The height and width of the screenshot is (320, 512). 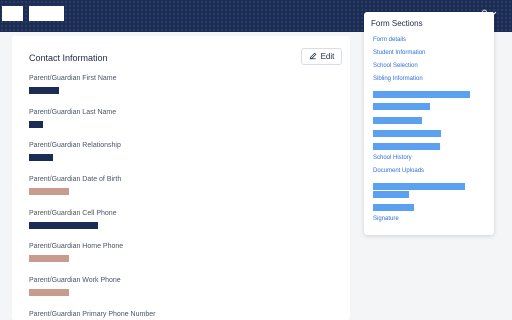 I want to click on form-sections-title: Form Sections, so click(x=397, y=23).